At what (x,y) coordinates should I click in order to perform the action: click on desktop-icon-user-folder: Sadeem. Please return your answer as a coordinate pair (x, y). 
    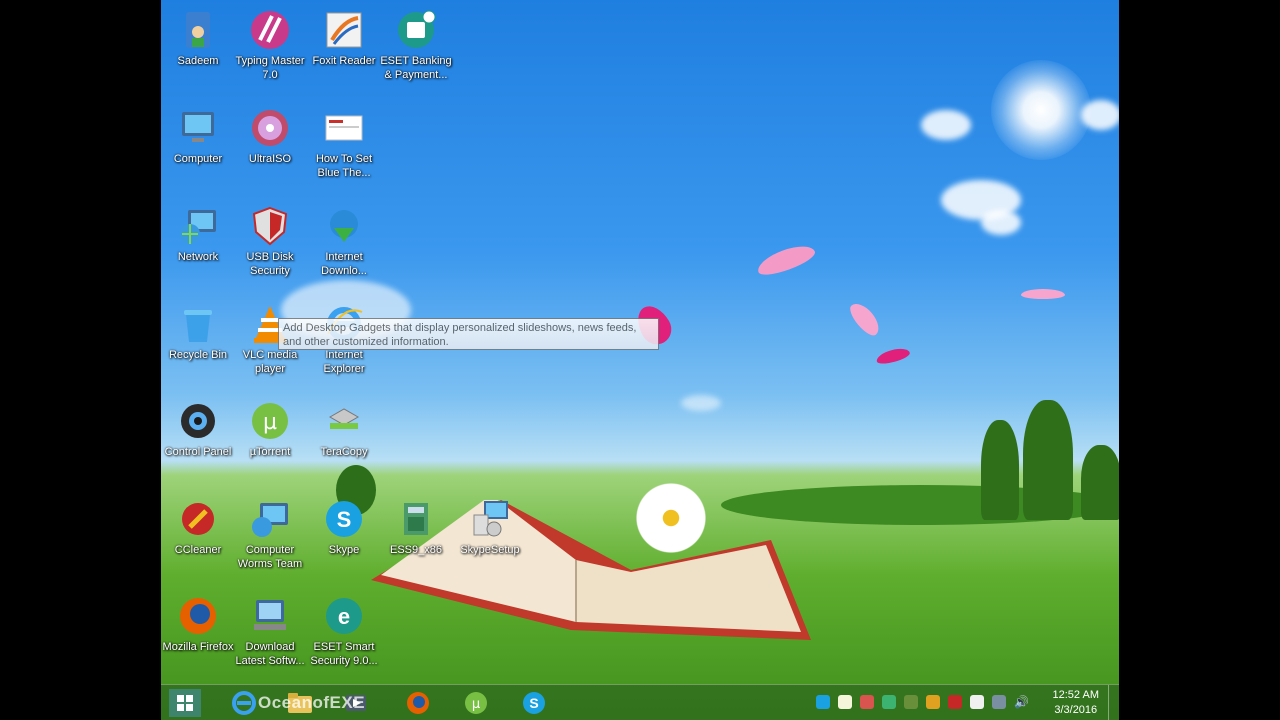
    Looking at the image, I should click on (198, 35).